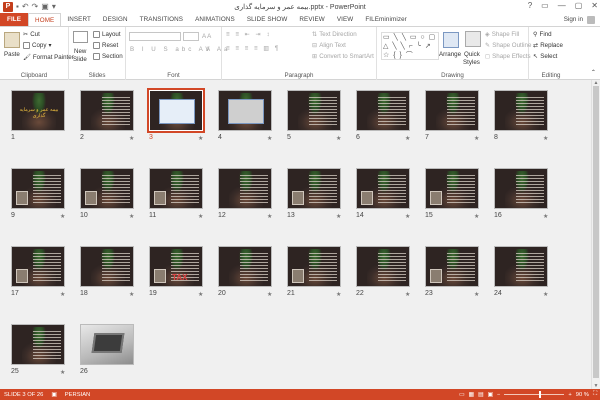 The width and height of the screenshot is (600, 400). I want to click on text-direction-button: ⇅ Text Direction, so click(334, 34).